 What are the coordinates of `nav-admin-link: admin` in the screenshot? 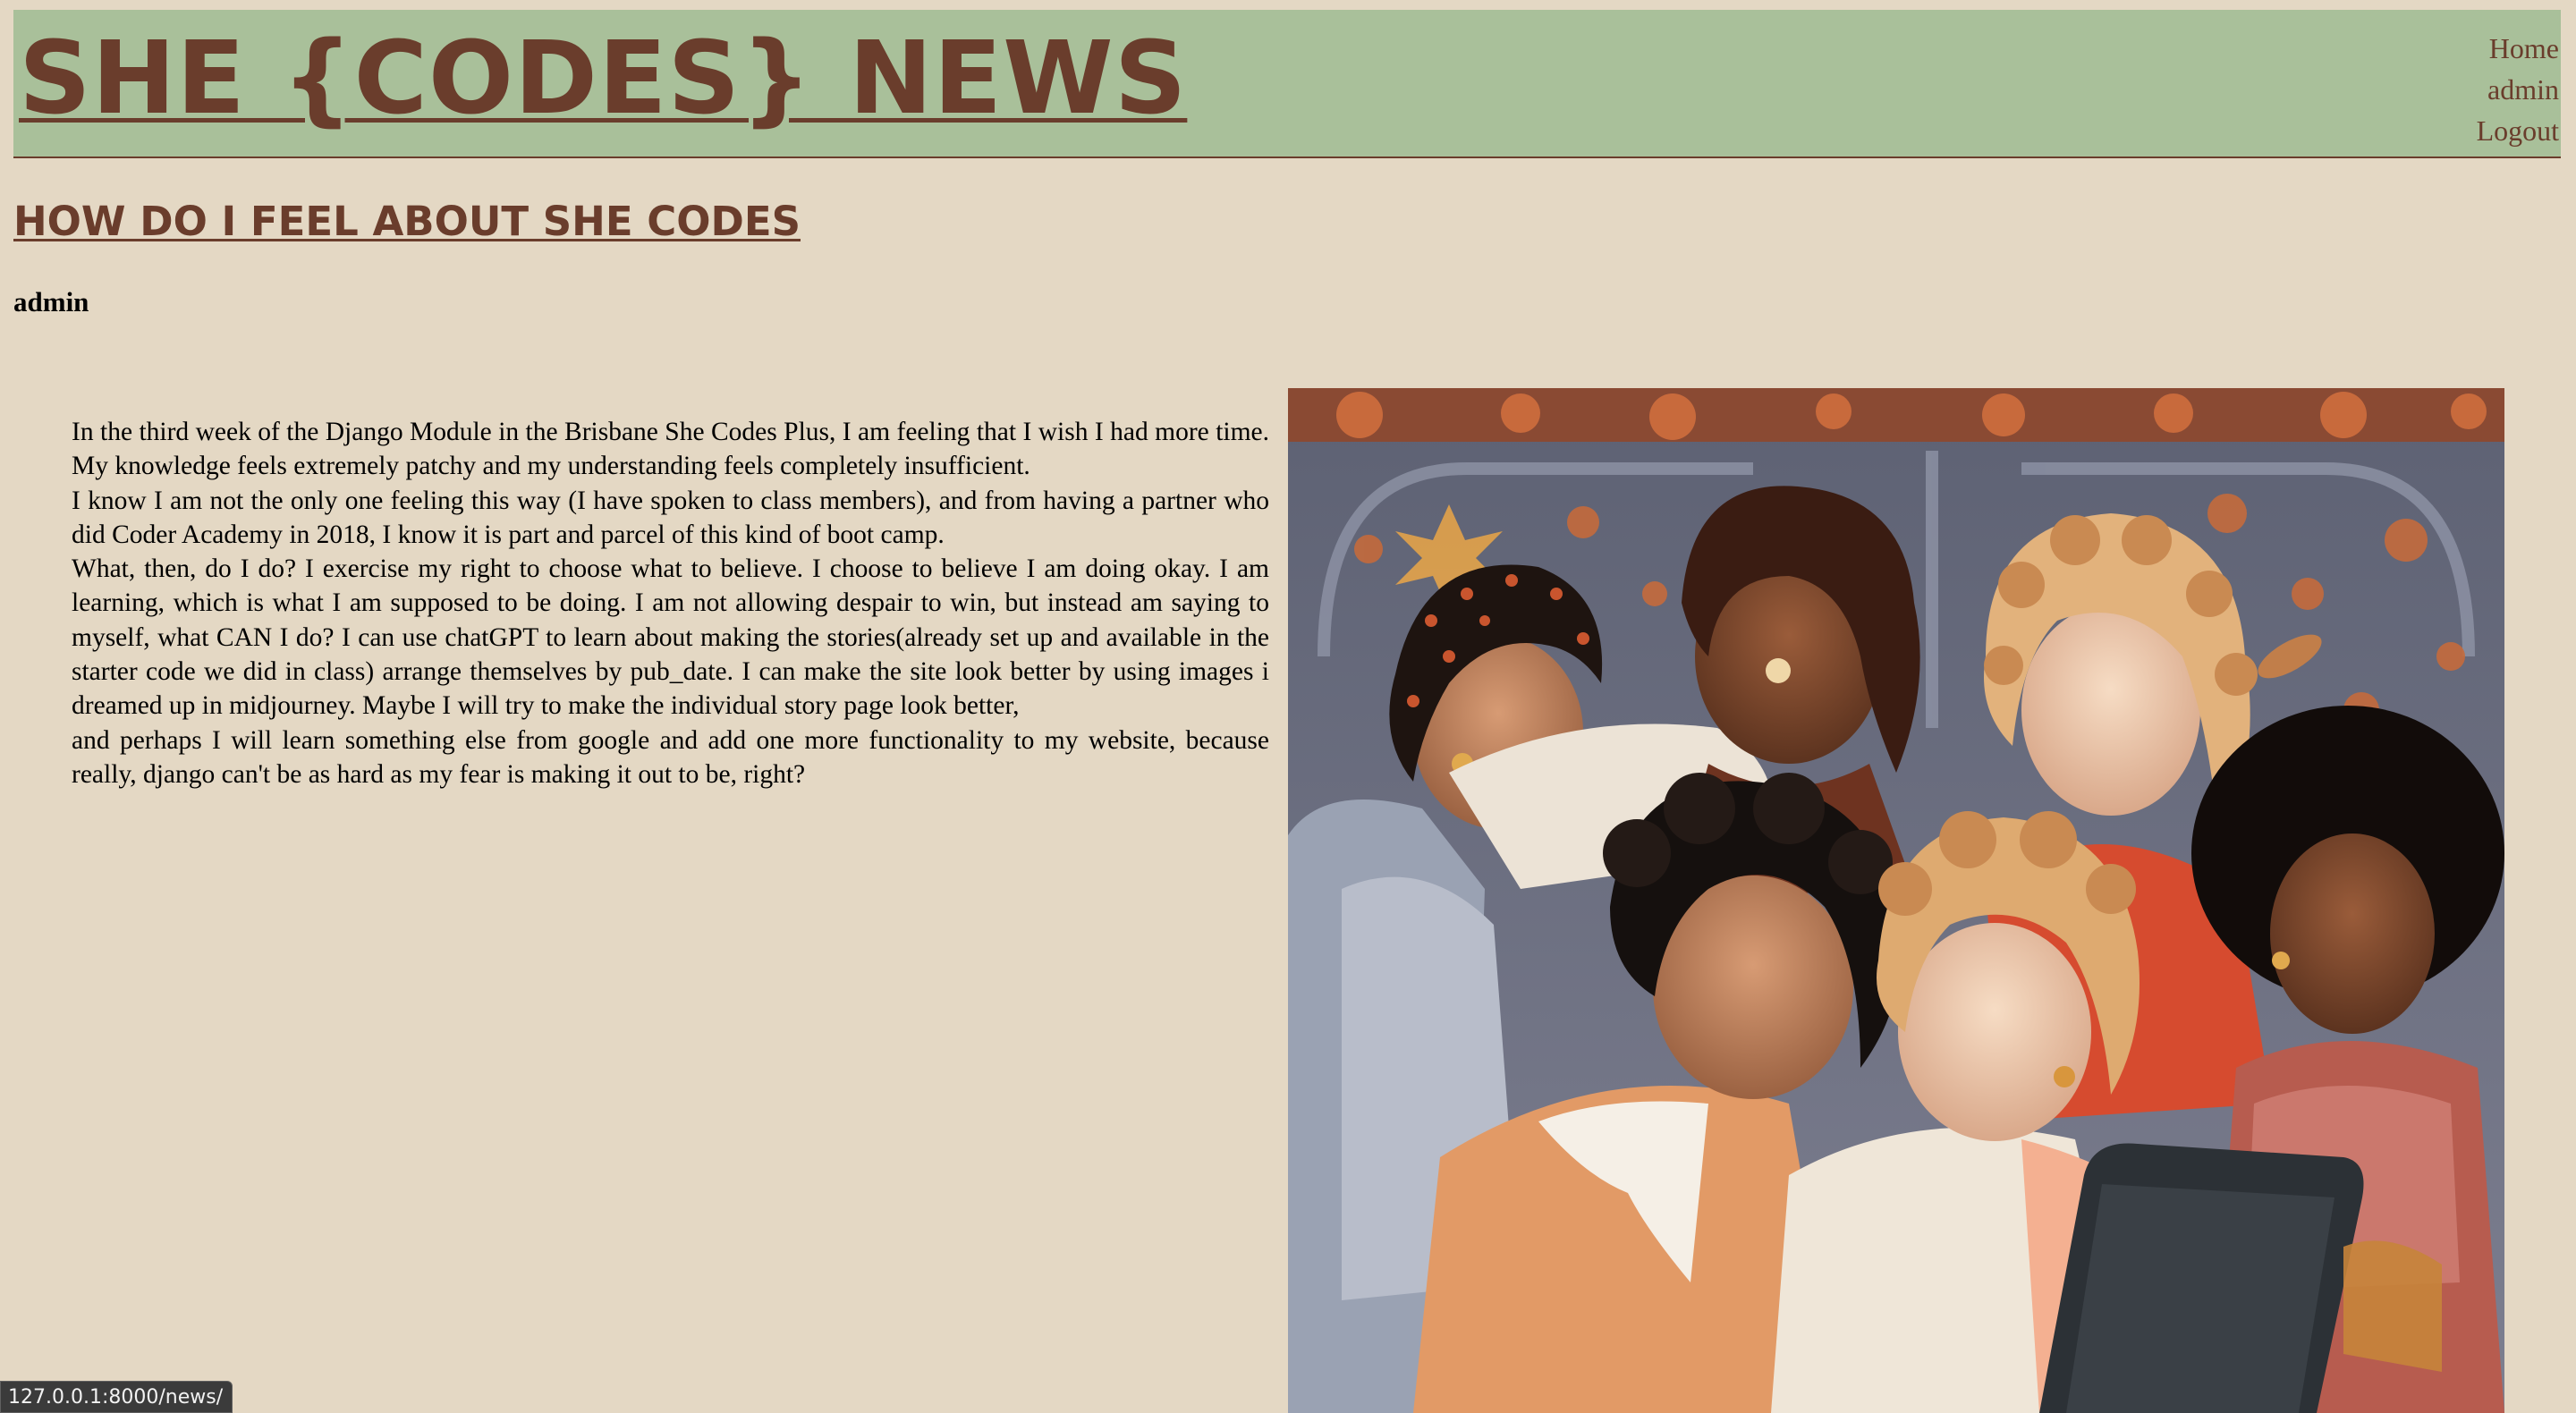 It's located at (2518, 89).